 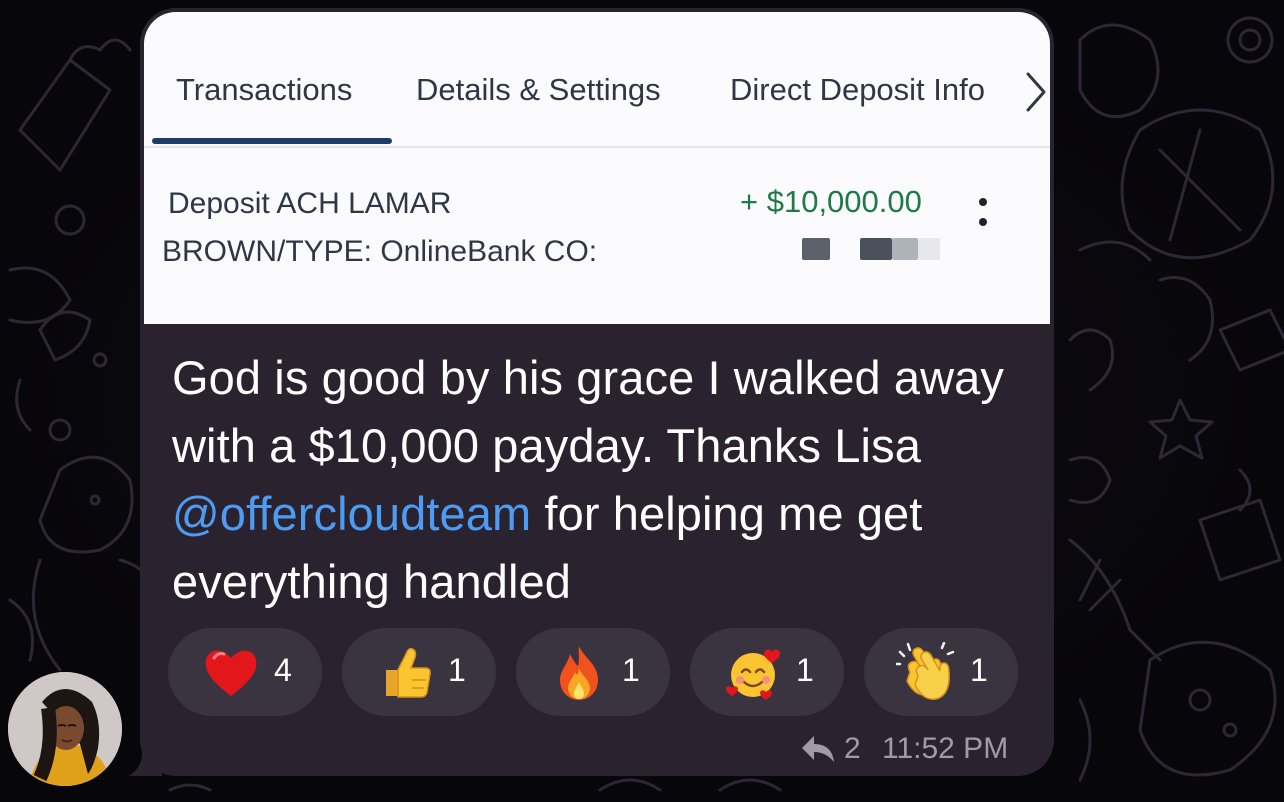 I want to click on mention-link: @offercloudteam, so click(x=351, y=513).